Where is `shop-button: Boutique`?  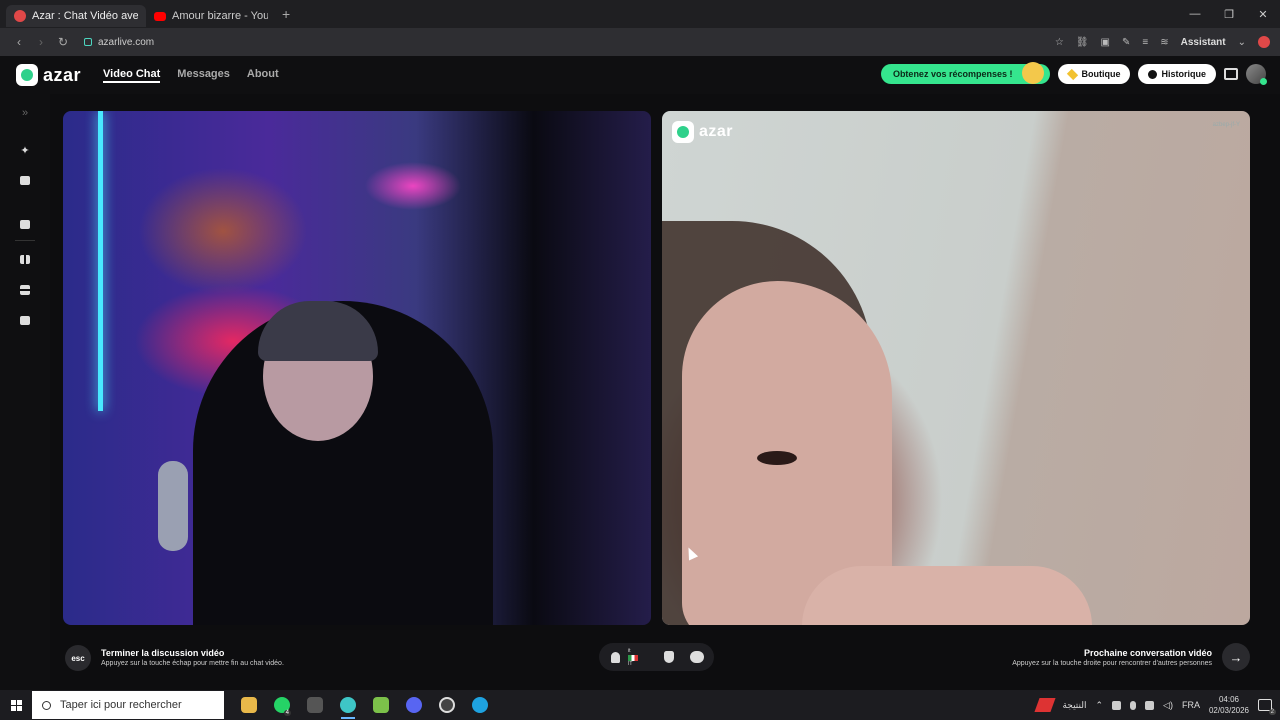 shop-button: Boutique is located at coordinates (1094, 74).